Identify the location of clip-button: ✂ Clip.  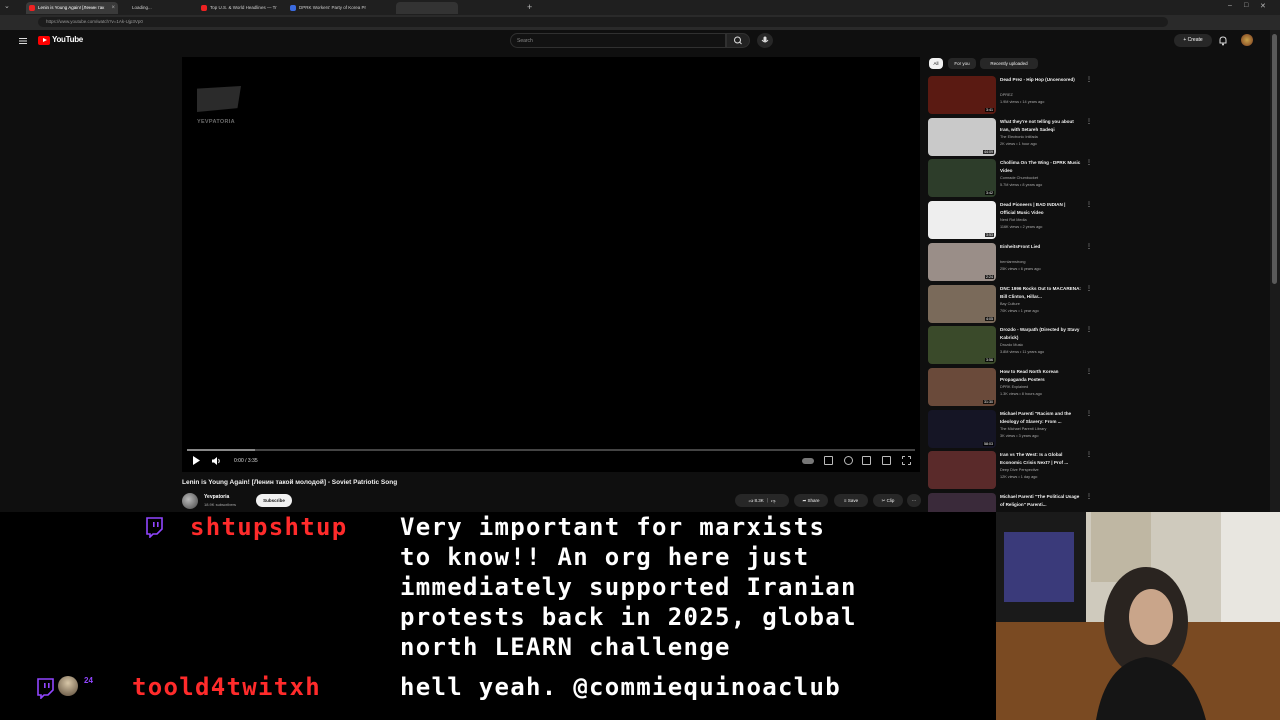
(888, 500).